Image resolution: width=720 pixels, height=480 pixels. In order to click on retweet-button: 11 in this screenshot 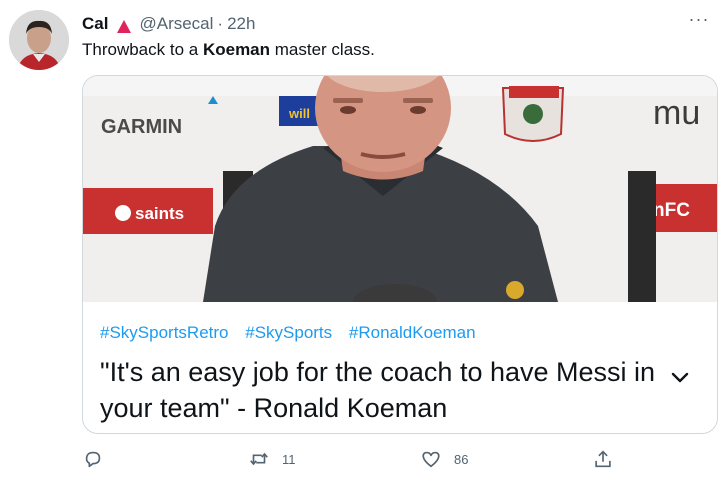, I will do `click(272, 459)`.